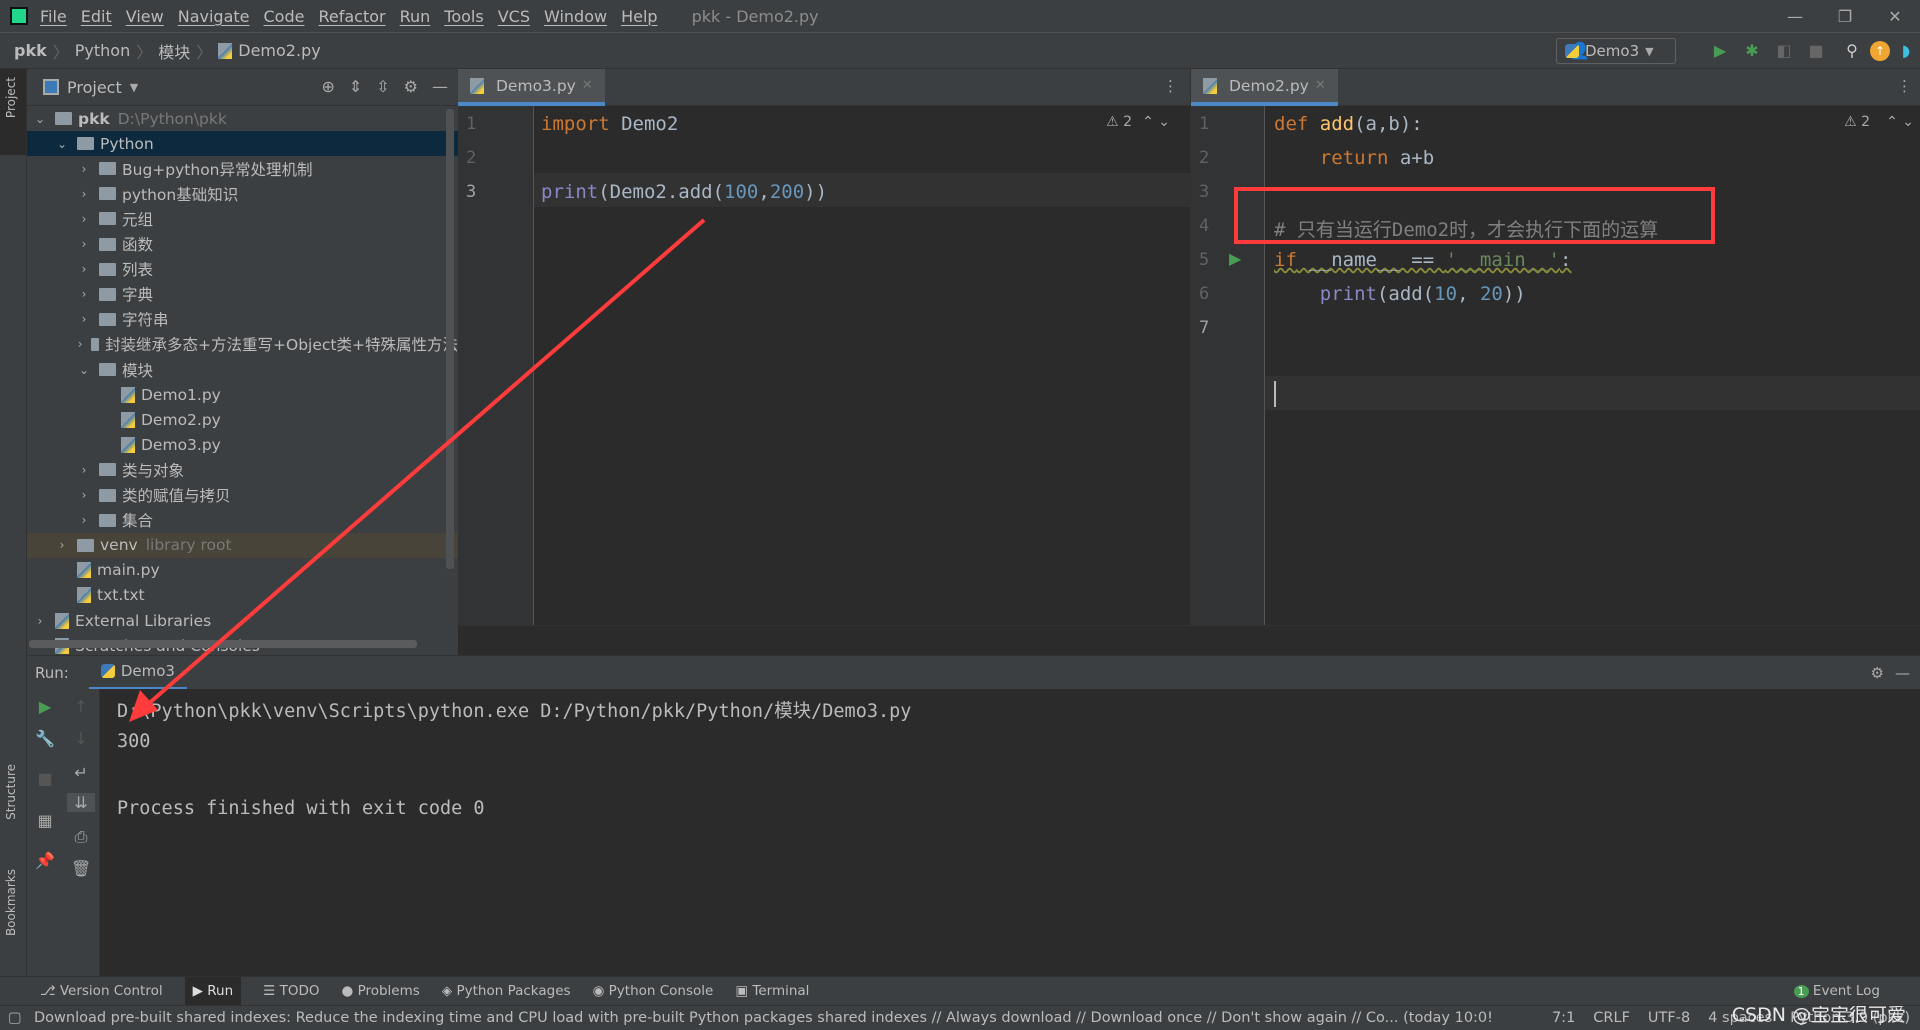  Describe the element at coordinates (1895, 16) in the screenshot. I see `close-window-button: ✕` at that location.